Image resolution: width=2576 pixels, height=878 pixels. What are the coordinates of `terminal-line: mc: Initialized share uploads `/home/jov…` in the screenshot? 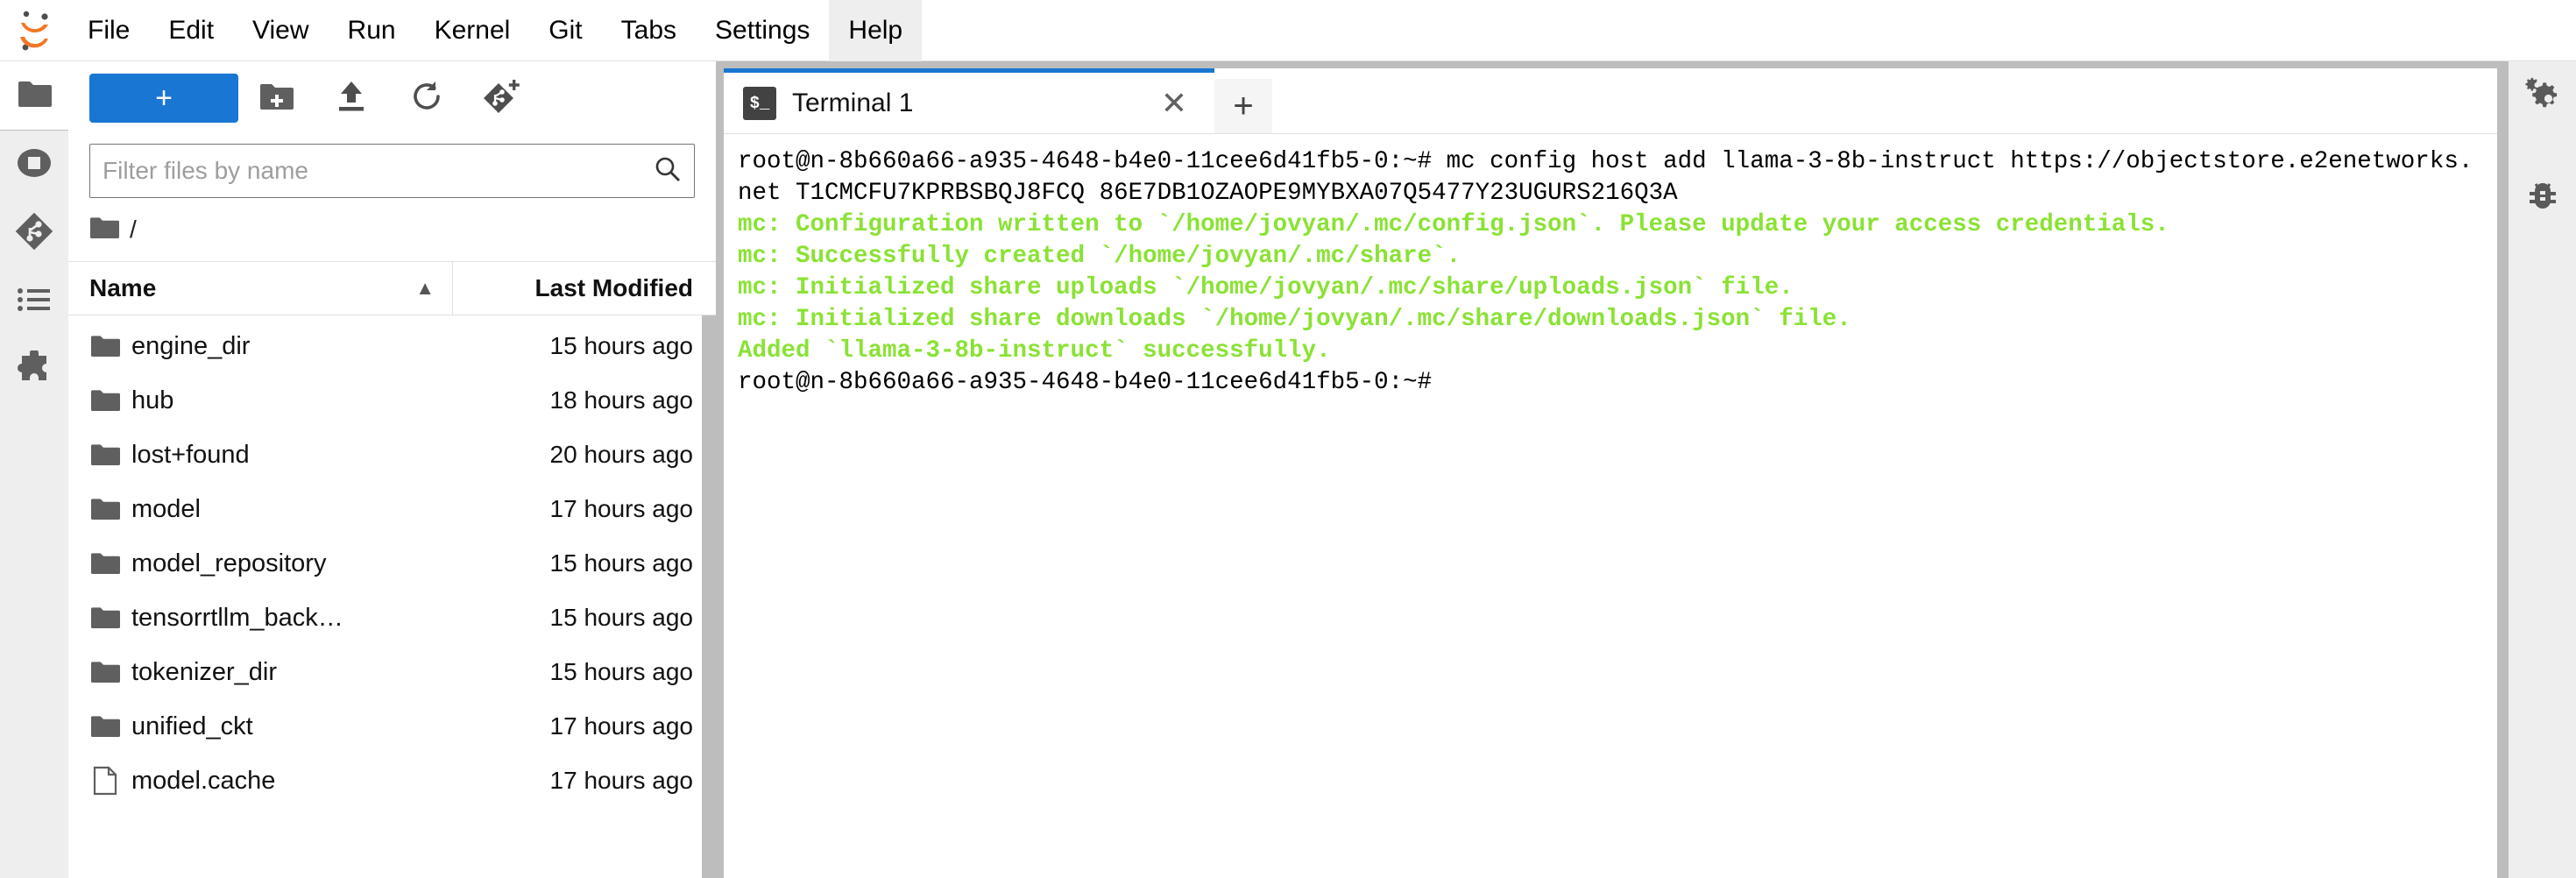 It's located at (1266, 287).